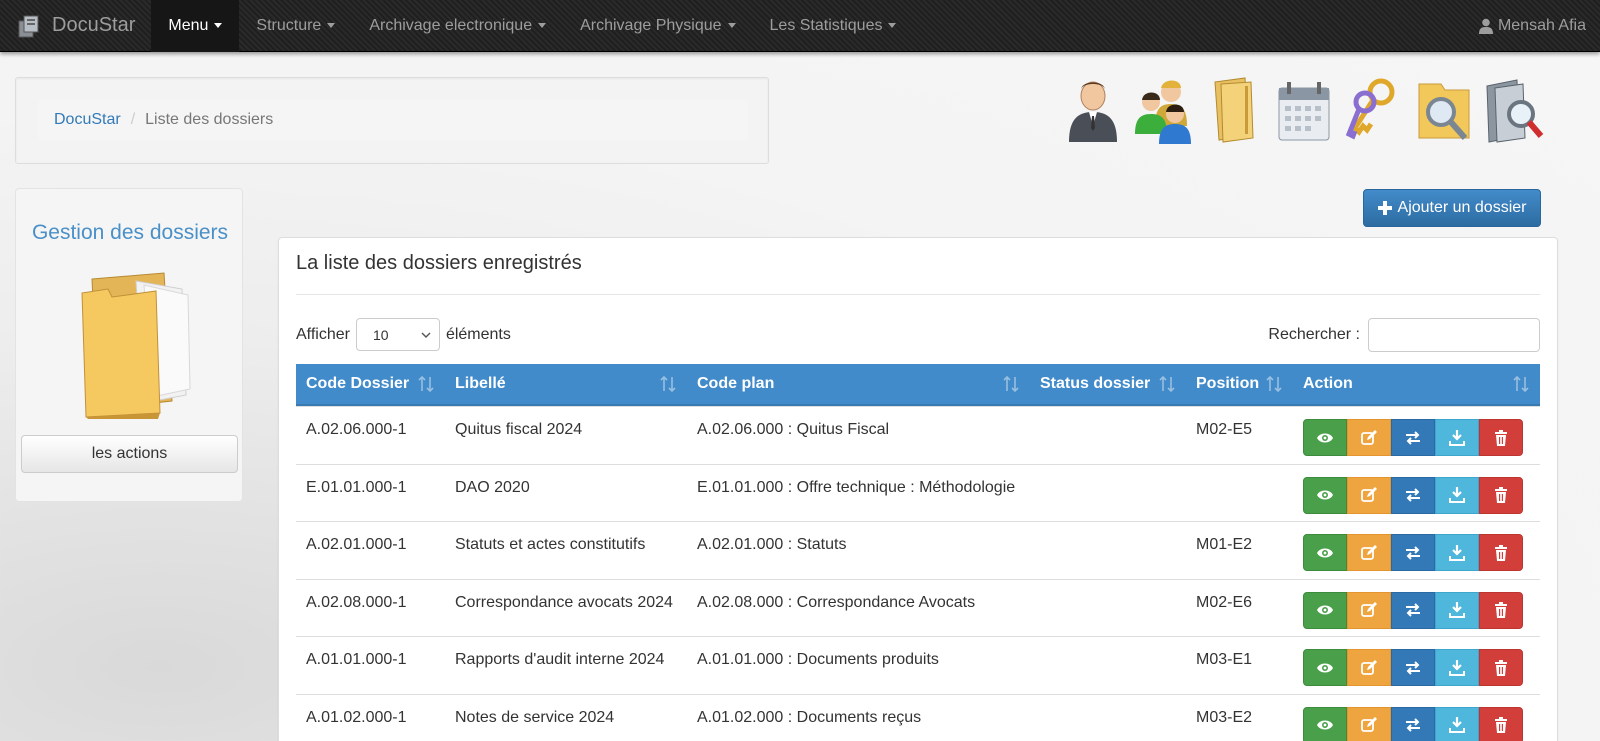 The width and height of the screenshot is (1600, 741). Describe the element at coordinates (833, 26) in the screenshot. I see `nav-statistiques: Les Statistiques` at that location.